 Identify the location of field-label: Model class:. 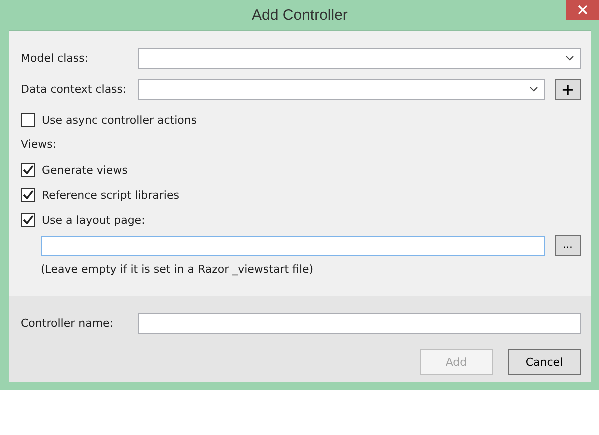
(55, 58).